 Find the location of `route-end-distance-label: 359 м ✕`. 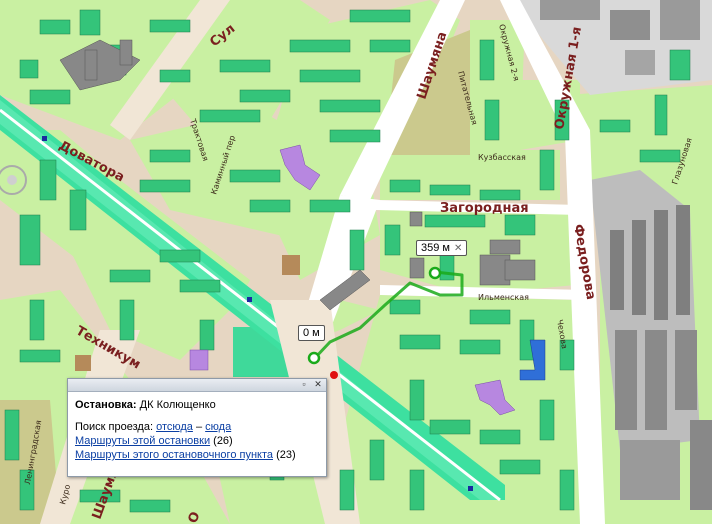

route-end-distance-label: 359 м ✕ is located at coordinates (442, 248).